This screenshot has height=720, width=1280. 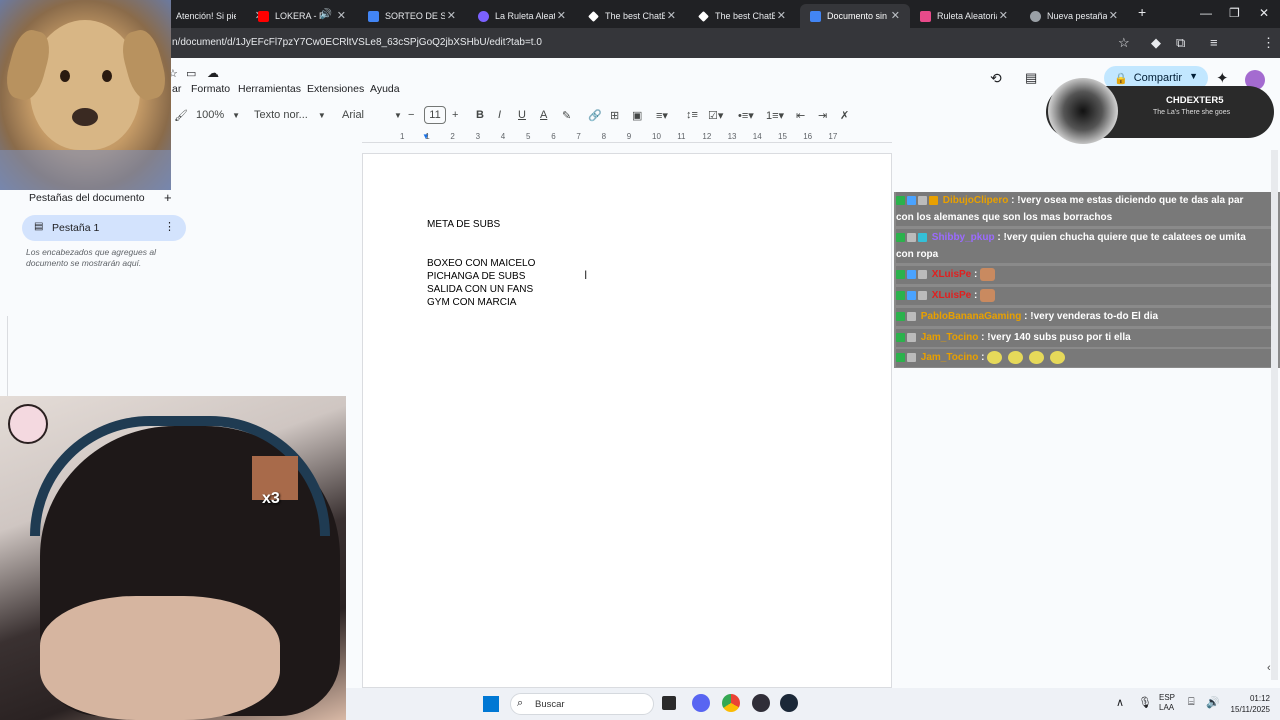 What do you see at coordinates (269, 89) in the screenshot?
I see `menu-tools: Herramientas` at bounding box center [269, 89].